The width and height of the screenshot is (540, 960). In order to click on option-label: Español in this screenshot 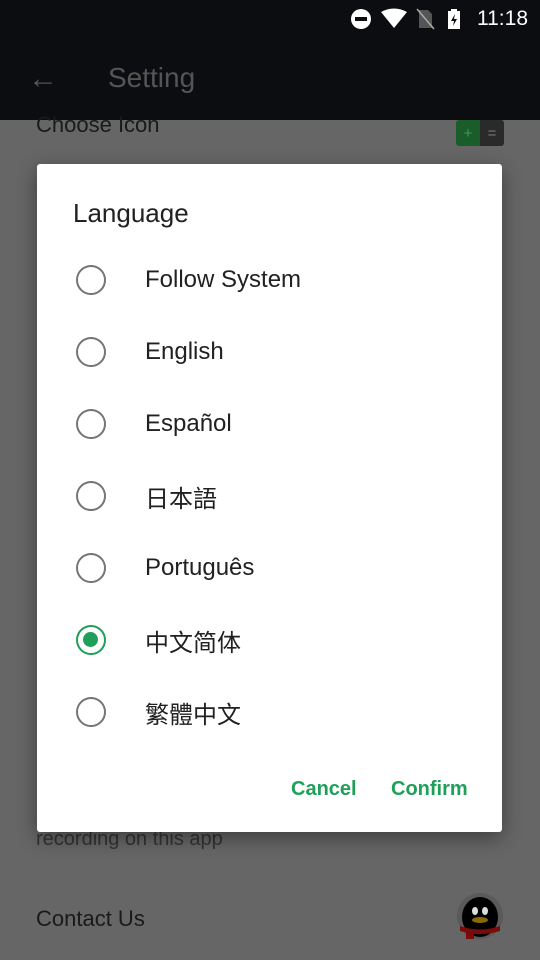, I will do `click(188, 423)`.